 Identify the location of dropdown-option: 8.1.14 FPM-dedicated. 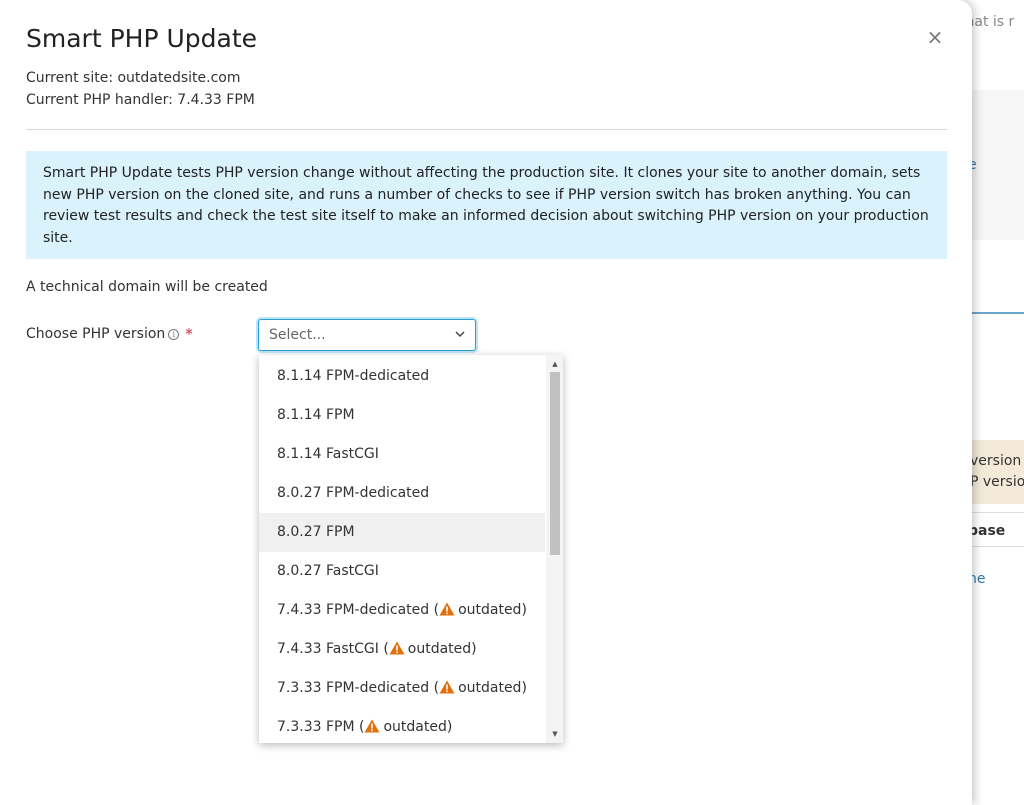
(402, 376).